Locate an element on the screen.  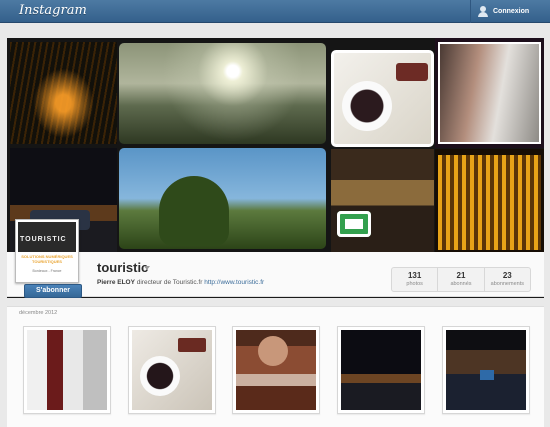
login-button: Connexion is located at coordinates (503, 11).